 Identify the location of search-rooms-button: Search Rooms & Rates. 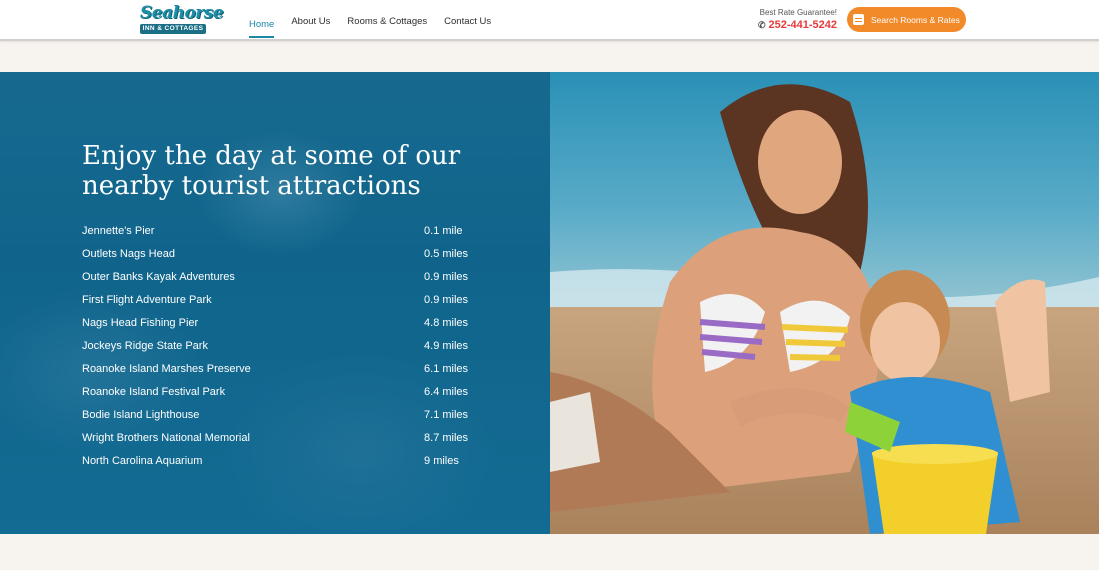
(906, 19).